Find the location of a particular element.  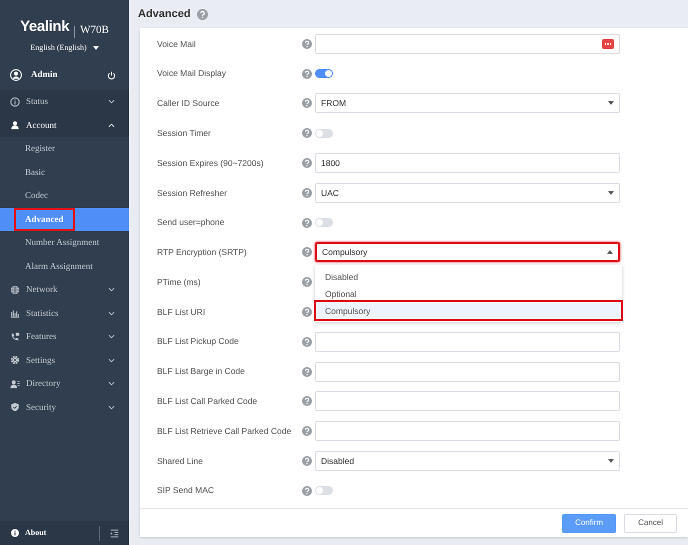

field-label: Voice Mail Display is located at coordinates (192, 73).